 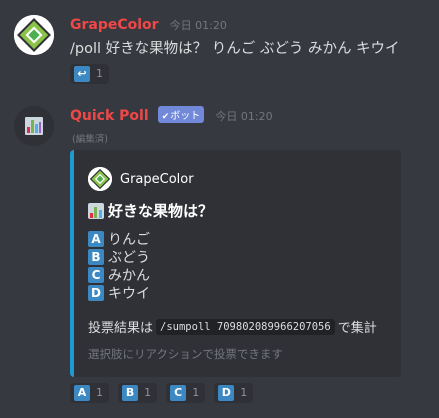 What do you see at coordinates (114, 25) in the screenshot?
I see `username: GrapeColor` at bounding box center [114, 25].